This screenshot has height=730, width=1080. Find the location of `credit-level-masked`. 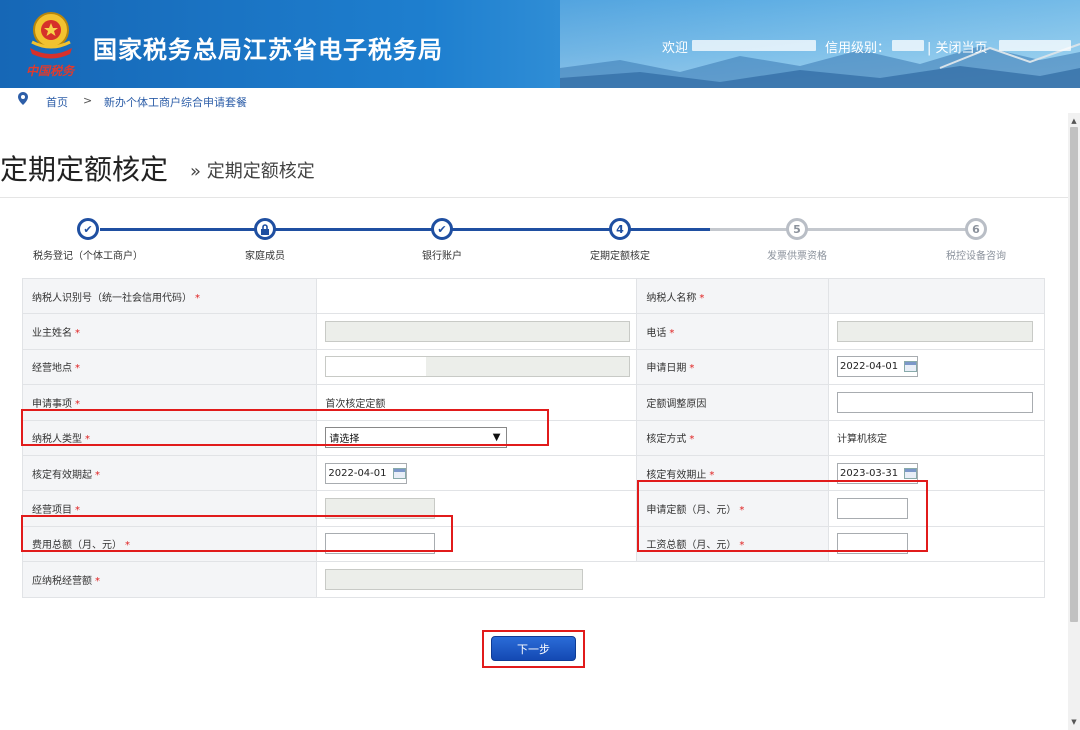

credit-level-masked is located at coordinates (908, 45).